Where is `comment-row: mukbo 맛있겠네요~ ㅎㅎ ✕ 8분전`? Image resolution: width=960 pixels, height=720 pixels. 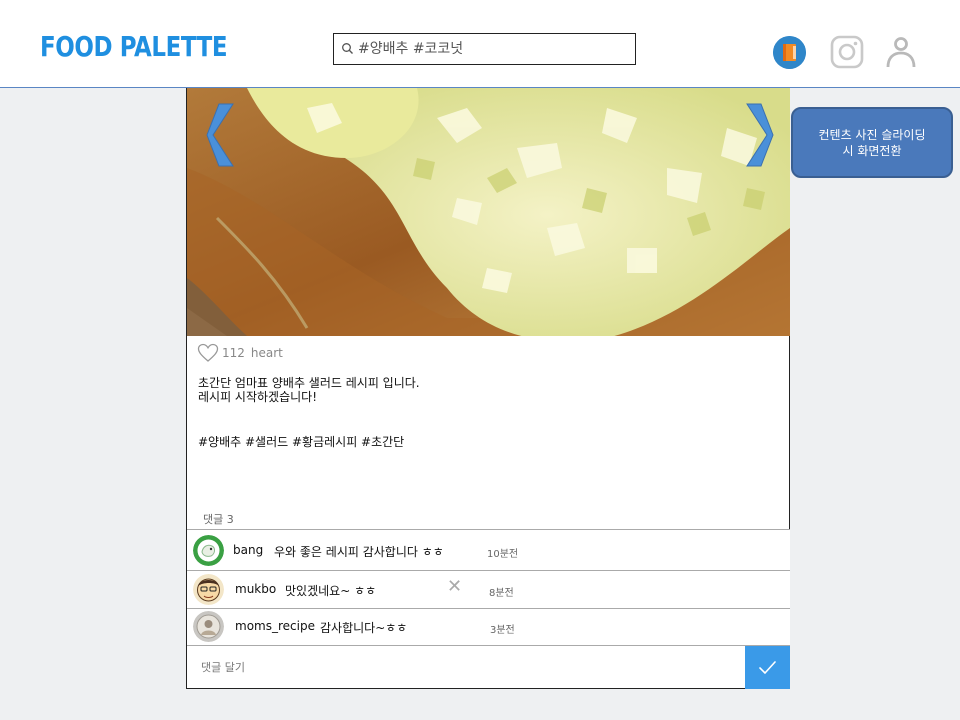
comment-row: mukbo 맛있겠네요~ ㅎㅎ ✕ 8분전 is located at coordinates (488, 589).